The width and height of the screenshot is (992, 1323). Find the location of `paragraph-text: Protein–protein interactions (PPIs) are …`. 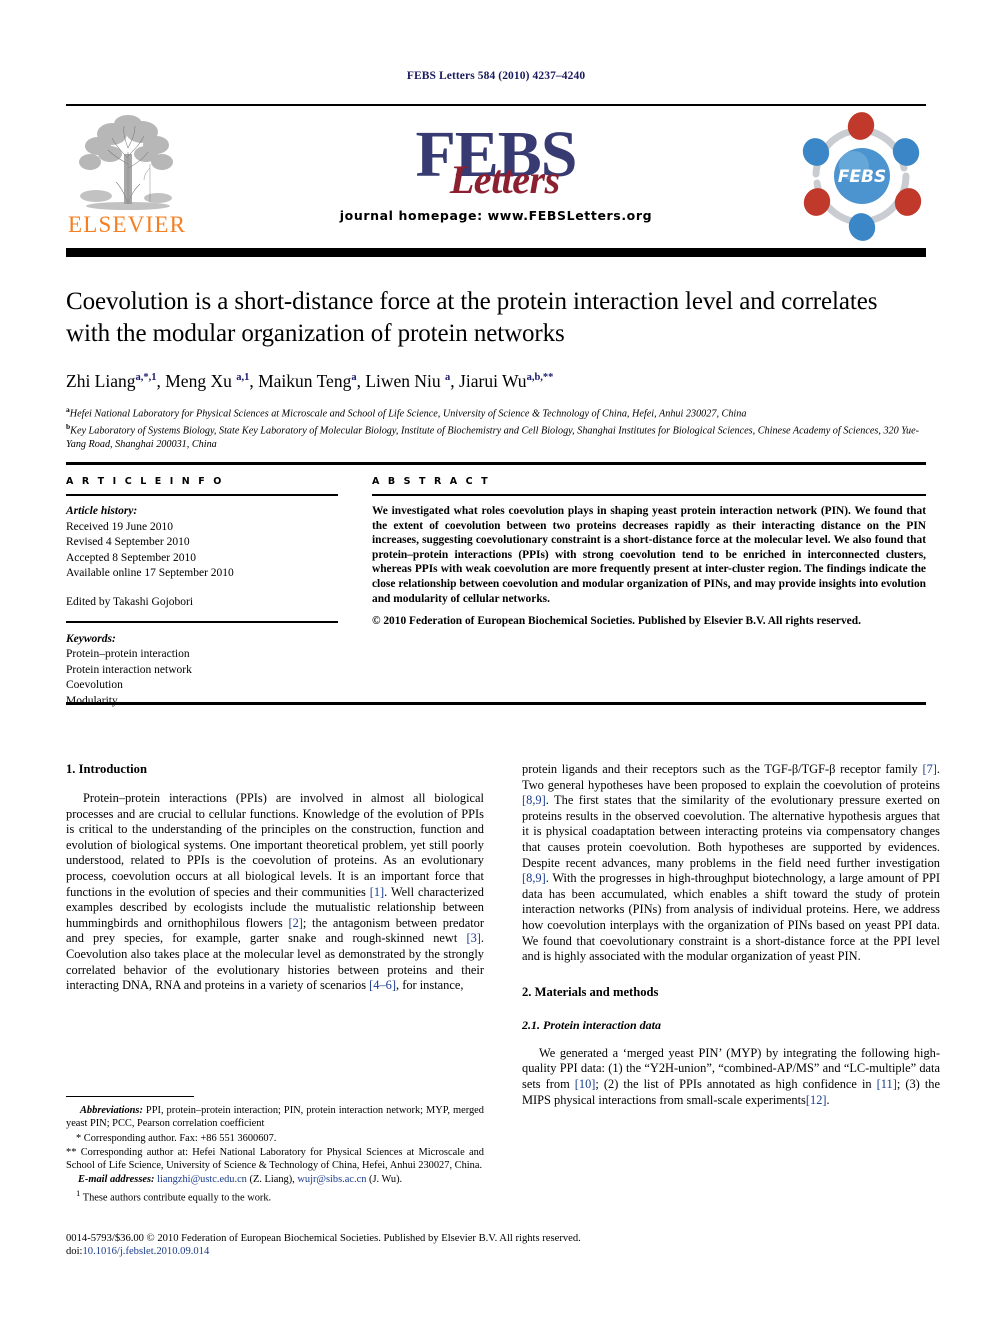

paragraph-text: Protein–protein interactions (PPIs) are … is located at coordinates (275, 845).